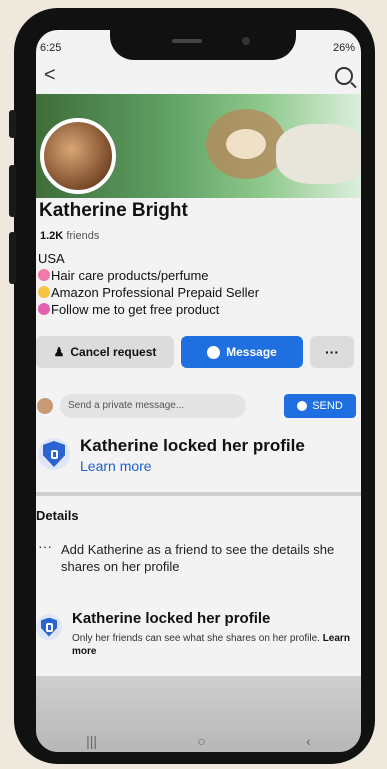 The height and width of the screenshot is (769, 387). What do you see at coordinates (308, 741) in the screenshot?
I see `back-icon: ‹` at bounding box center [308, 741].